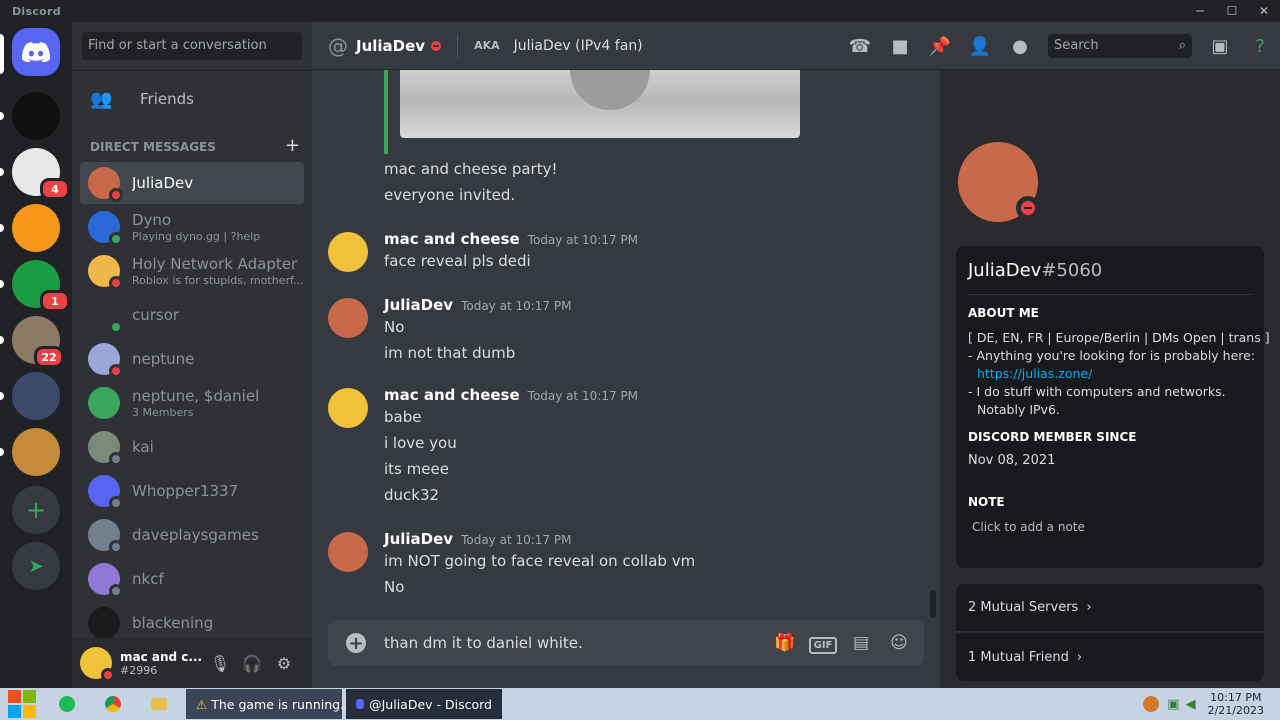  I want to click on search-icon: ⌕, so click(1182, 45).